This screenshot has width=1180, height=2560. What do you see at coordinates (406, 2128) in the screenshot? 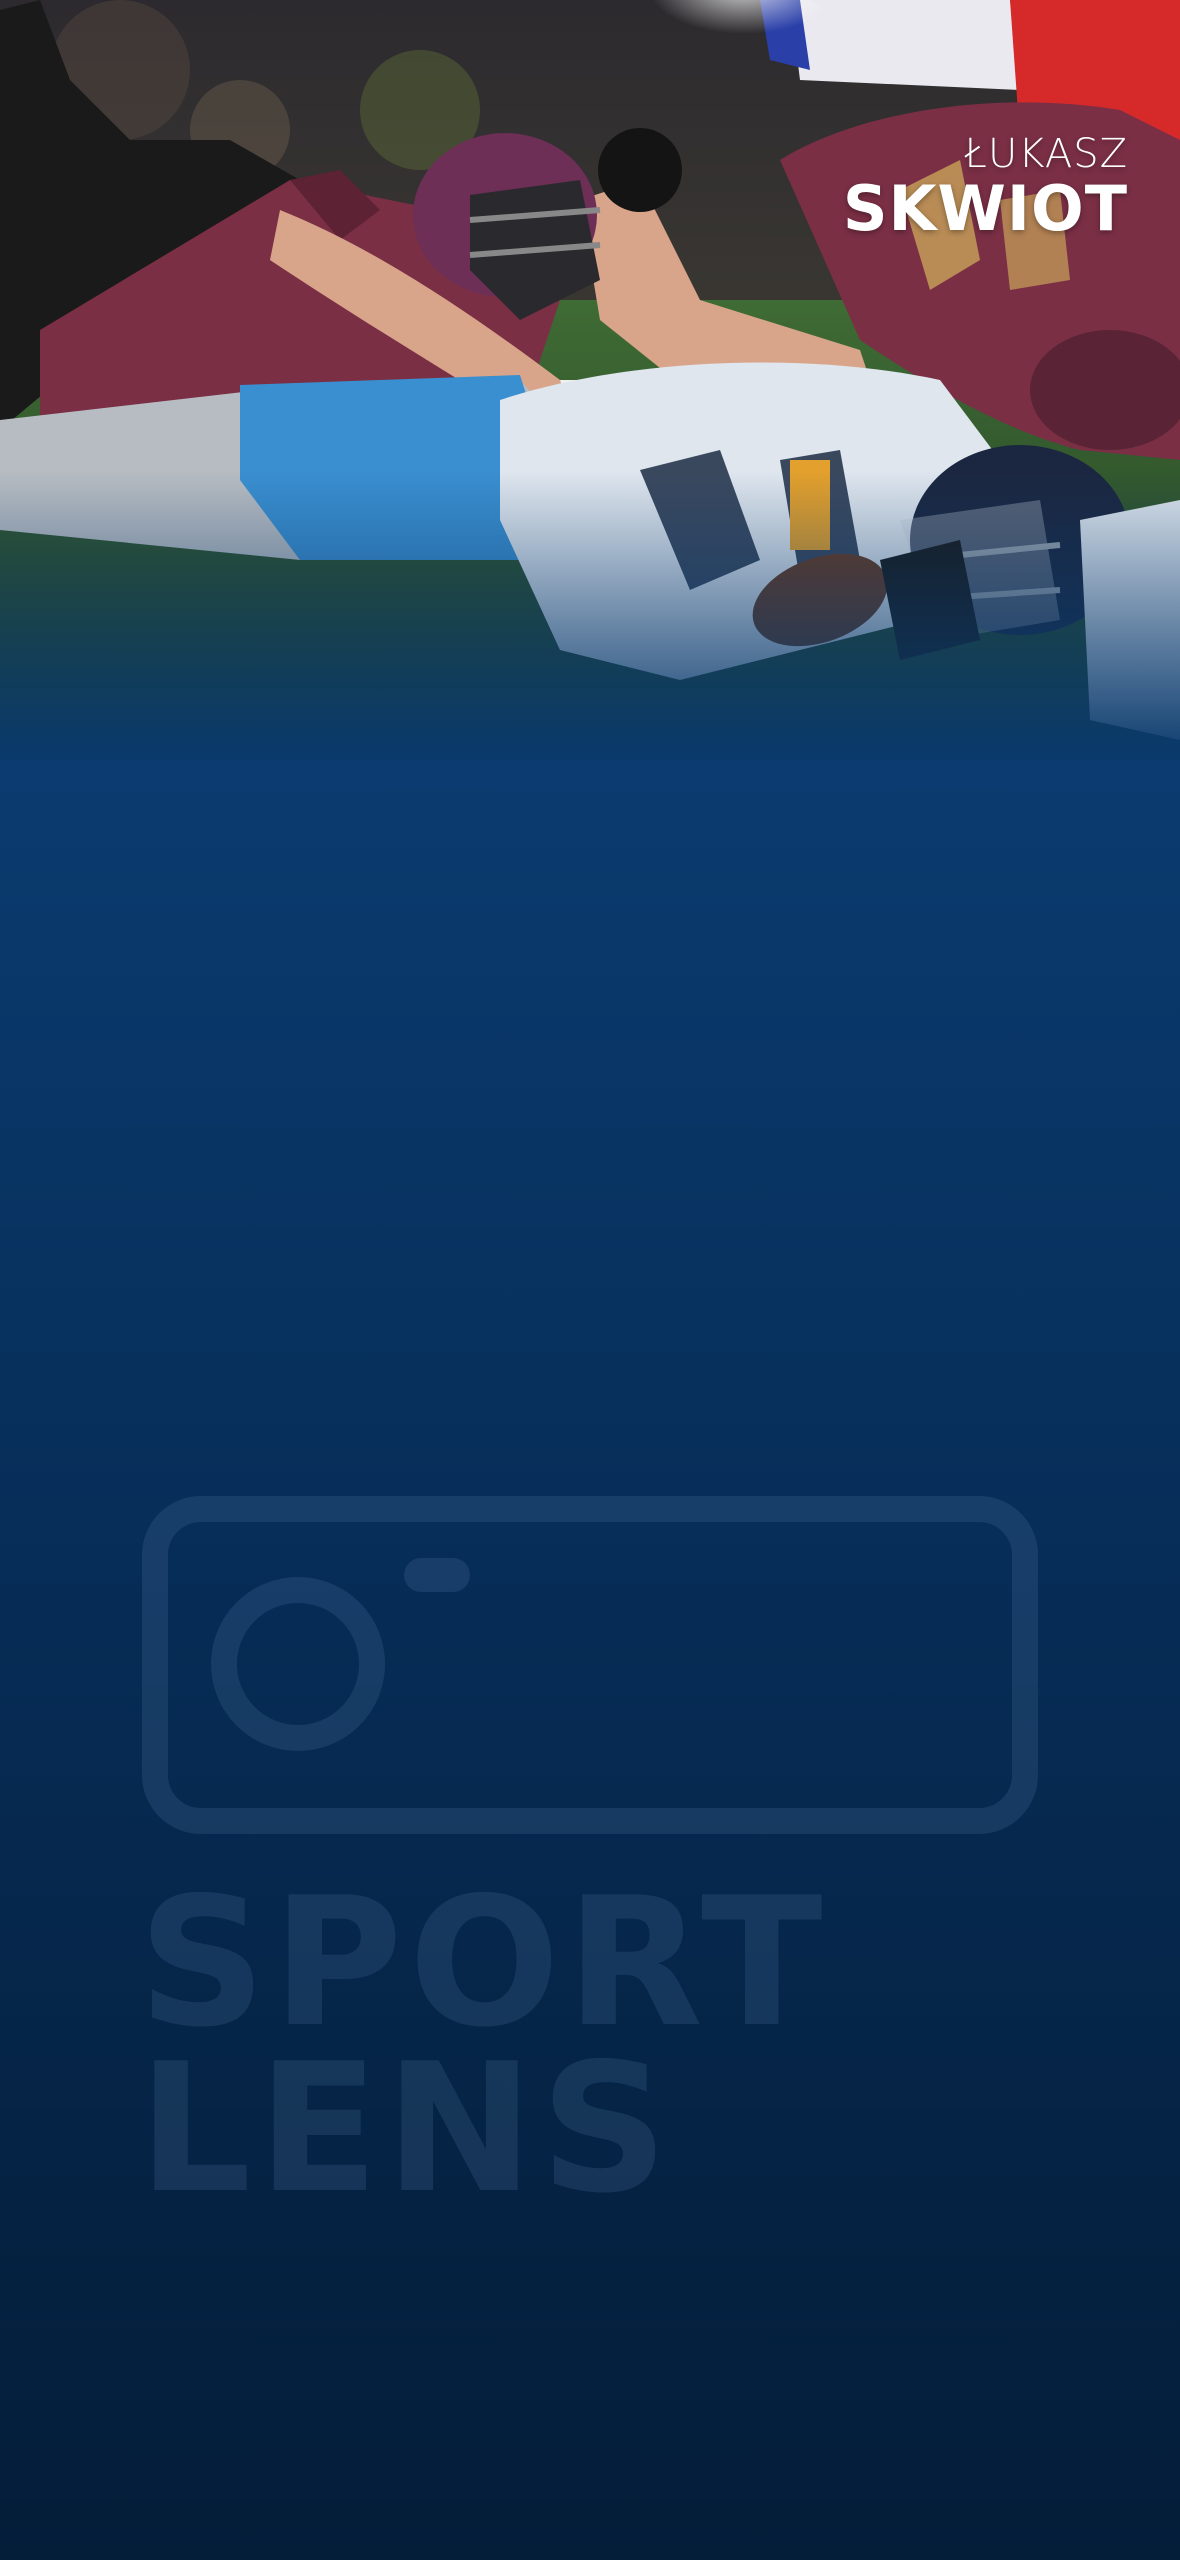
I see `watermark-line-2: LENS` at bounding box center [406, 2128].